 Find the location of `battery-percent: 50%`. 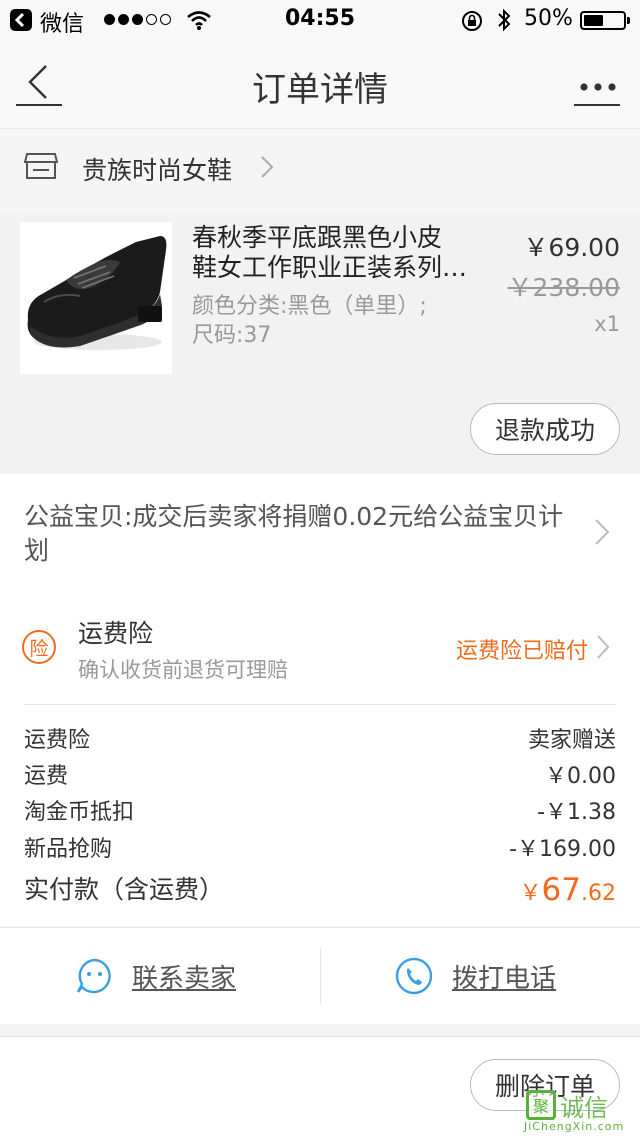

battery-percent: 50% is located at coordinates (548, 18).